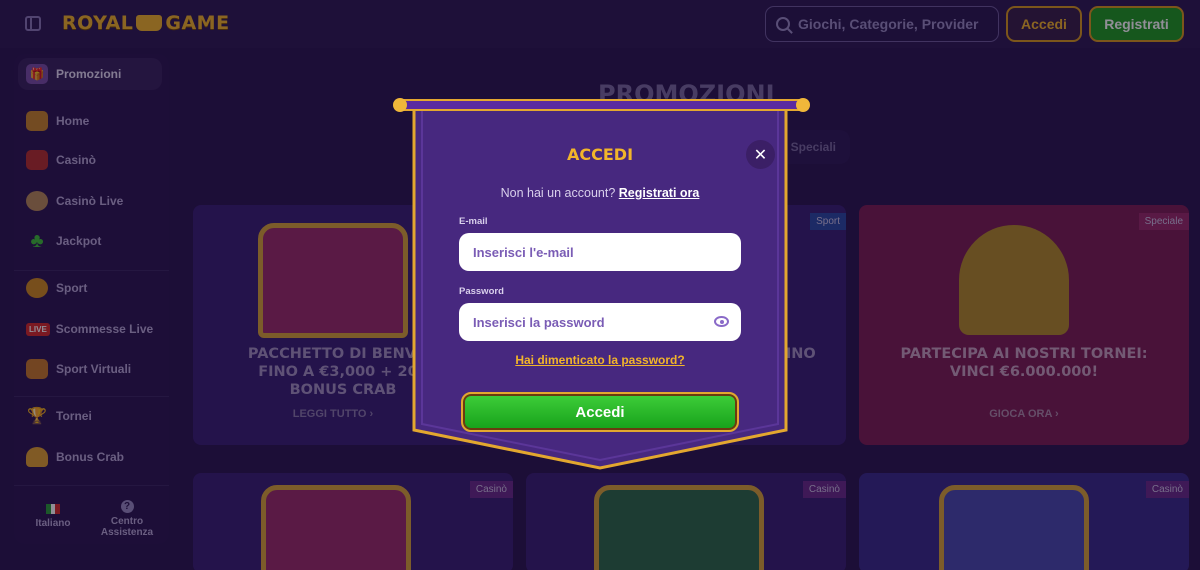 The height and width of the screenshot is (570, 1200). I want to click on modal-title: ACCEDI, so click(600, 154).